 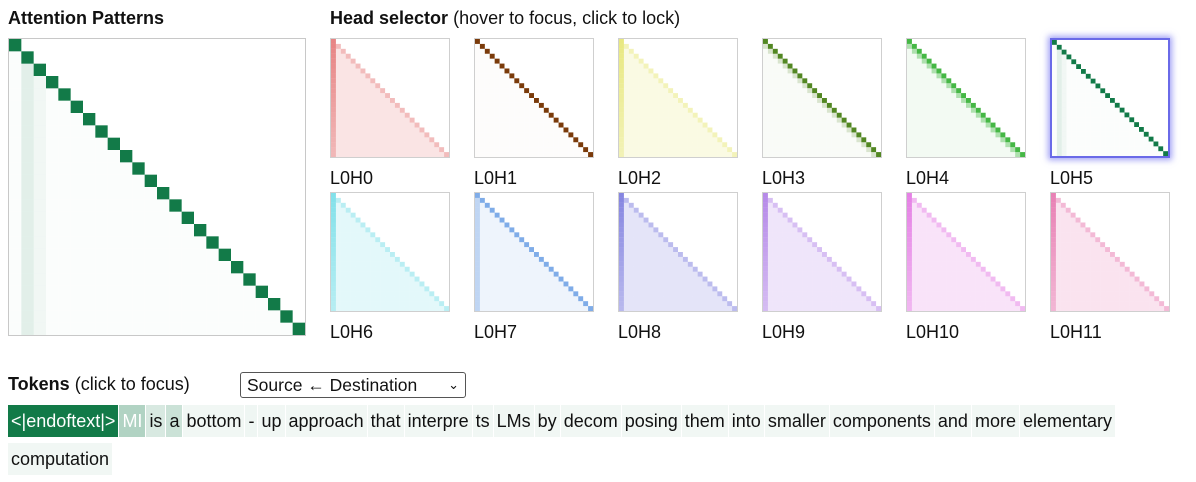 What do you see at coordinates (390, 98) in the screenshot?
I see `head-thumbnail-l0h0` at bounding box center [390, 98].